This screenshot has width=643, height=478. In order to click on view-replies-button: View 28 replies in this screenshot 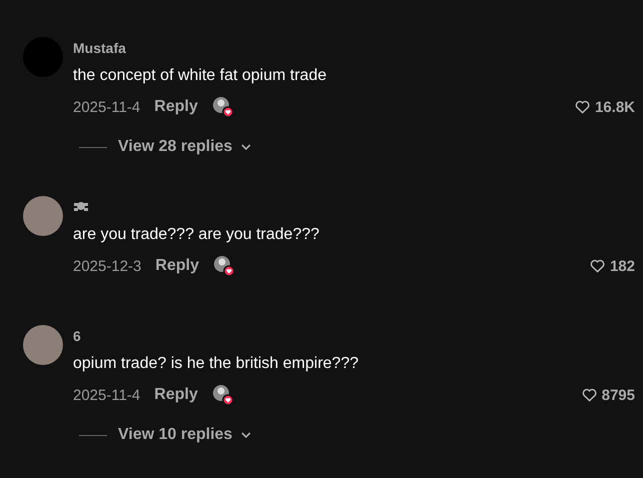, I will do `click(185, 147)`.